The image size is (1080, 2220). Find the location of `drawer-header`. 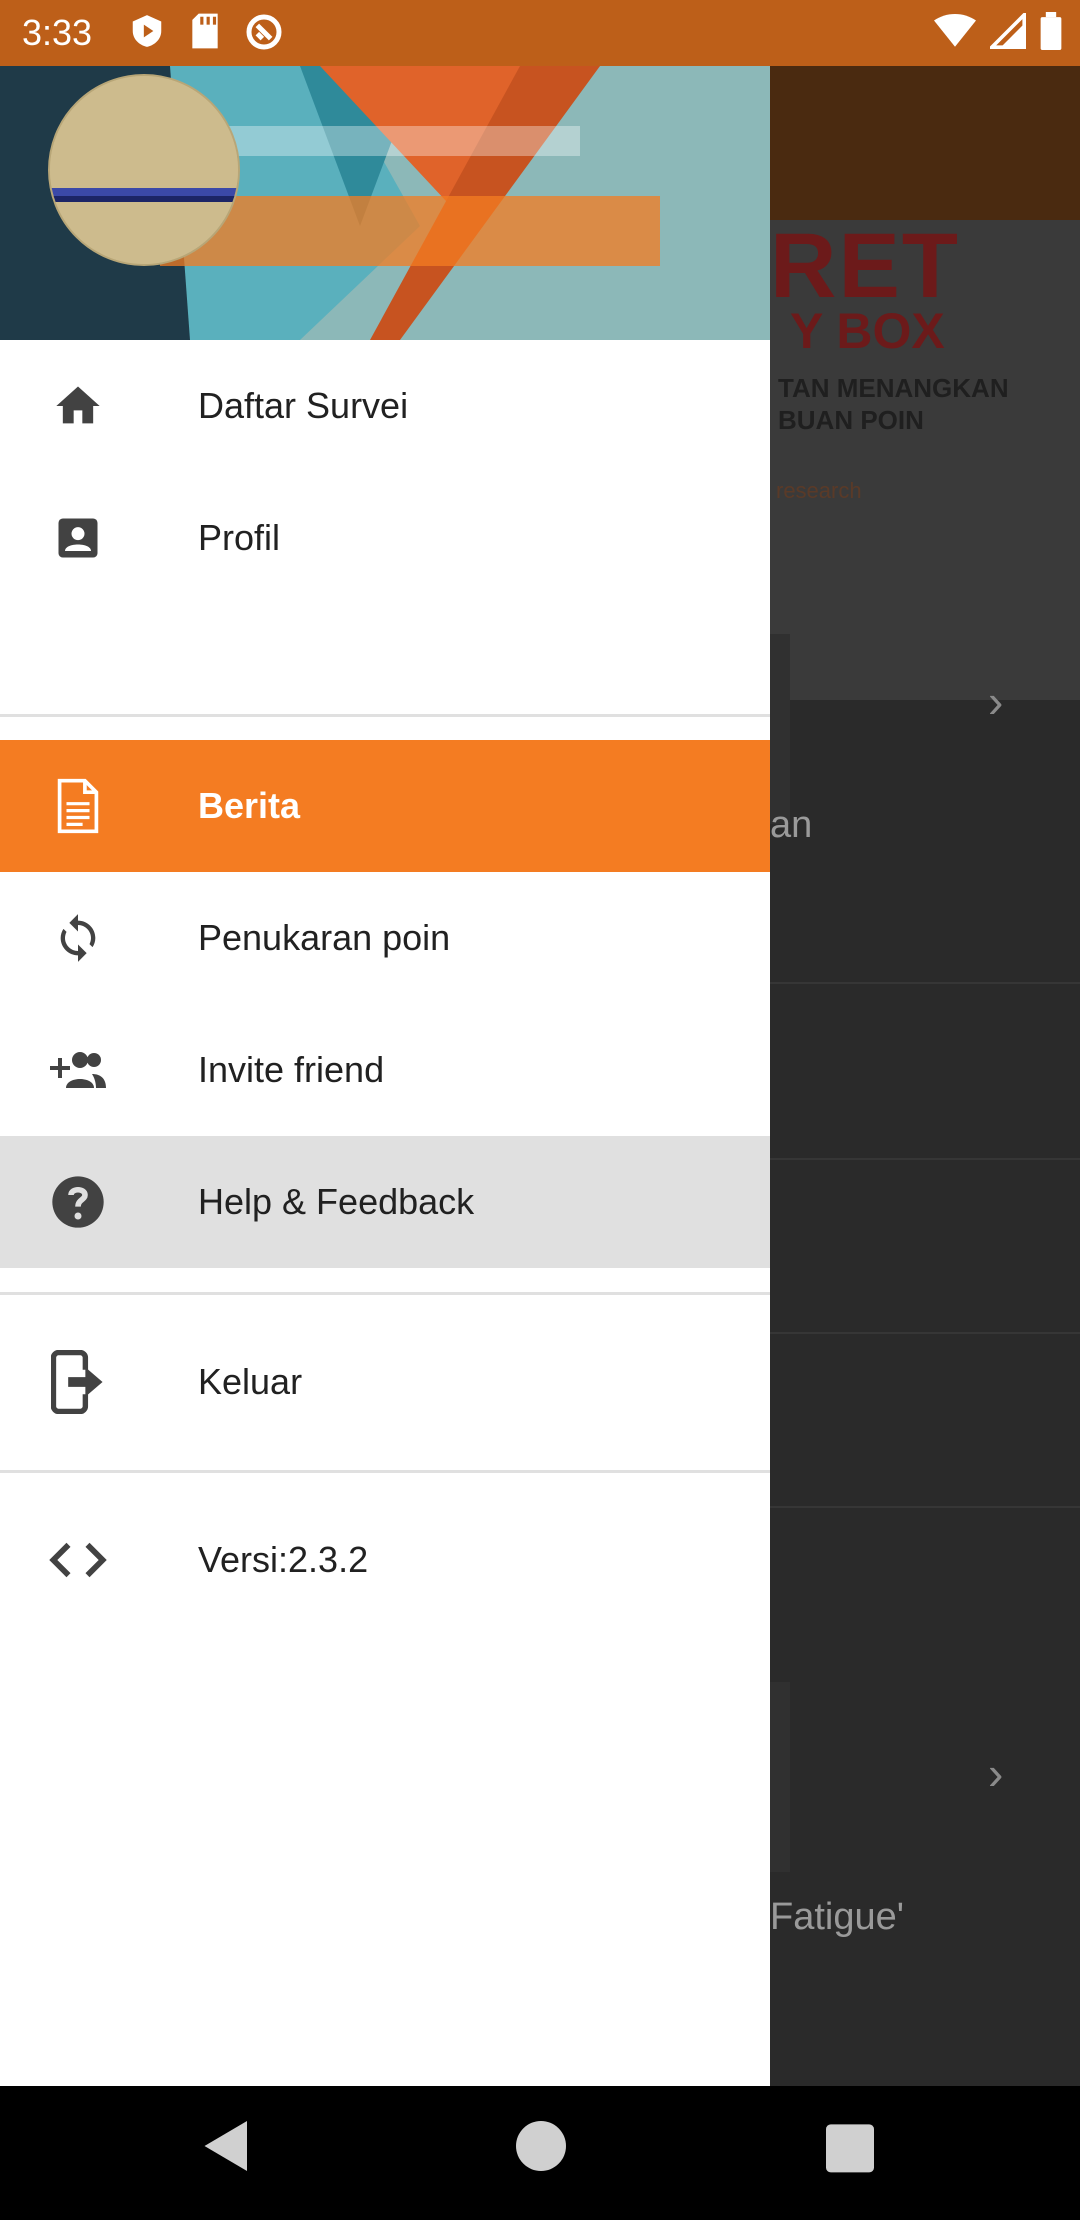

drawer-header is located at coordinates (385, 203).